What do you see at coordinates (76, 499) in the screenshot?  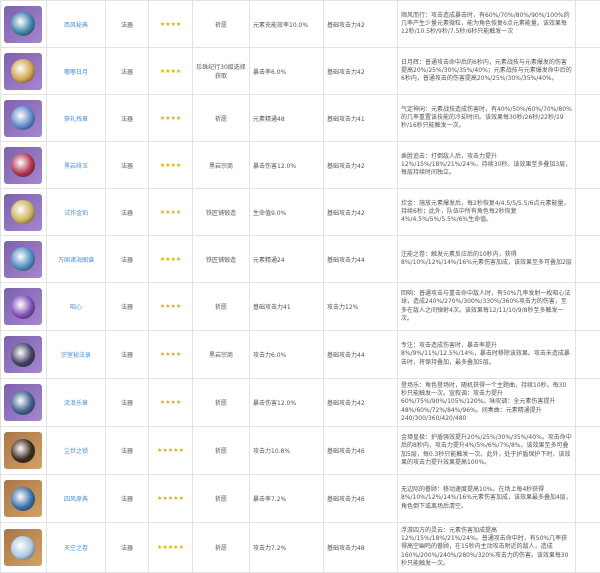 I see `weapon-name: 四风原典` at bounding box center [76, 499].